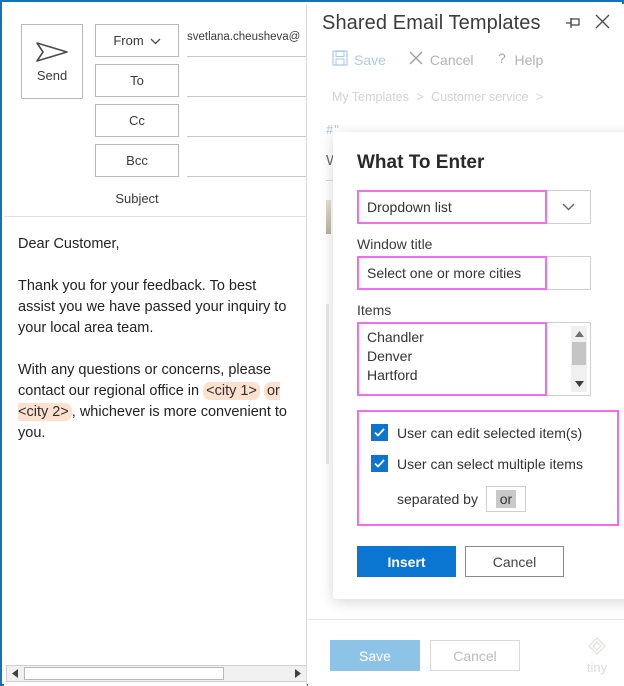  Describe the element at coordinates (452, 359) in the screenshot. I see `items-textarea: Chandler Denver Hartford` at that location.